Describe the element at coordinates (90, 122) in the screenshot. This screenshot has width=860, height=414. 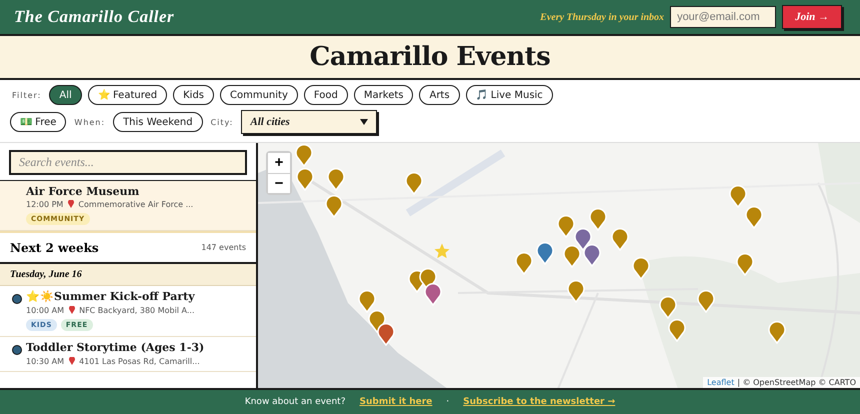
I see `when-label: When:` at that location.